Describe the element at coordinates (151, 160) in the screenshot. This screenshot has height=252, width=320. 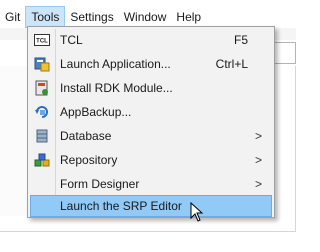
I see `menu-item-repository: Repository >` at that location.